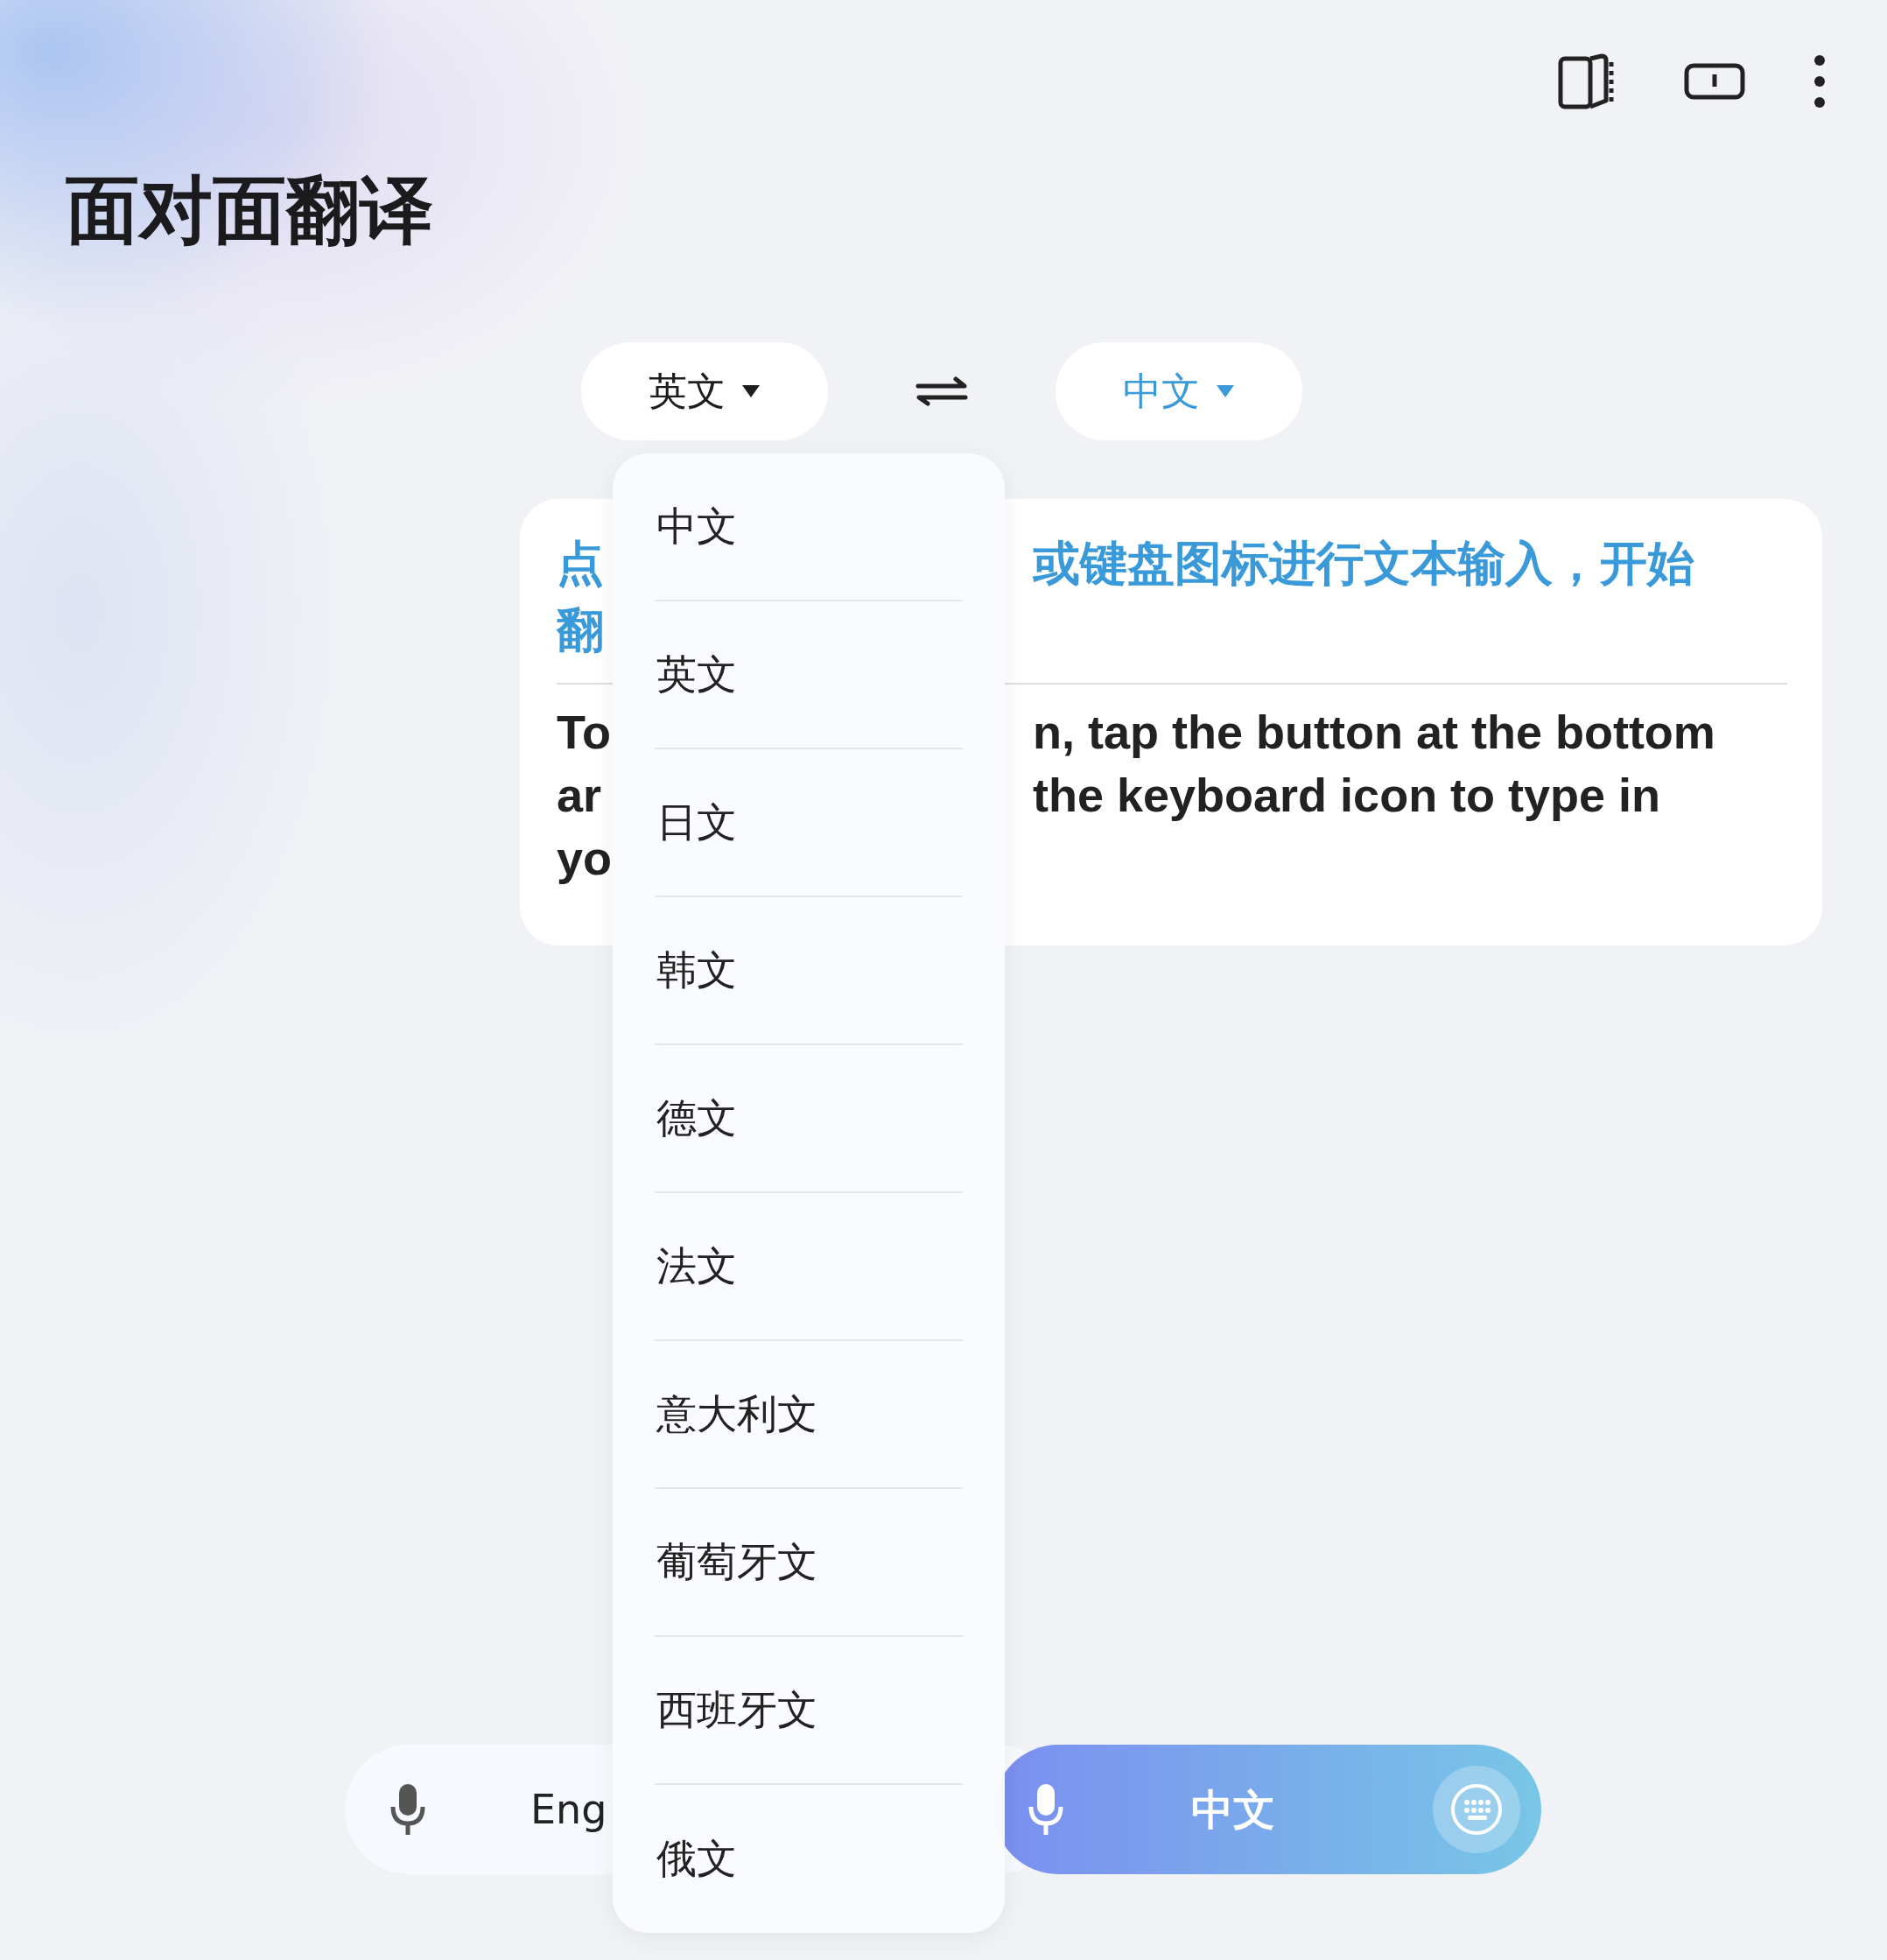  What do you see at coordinates (1587, 81) in the screenshot?
I see `split-screen-icon` at bounding box center [1587, 81].